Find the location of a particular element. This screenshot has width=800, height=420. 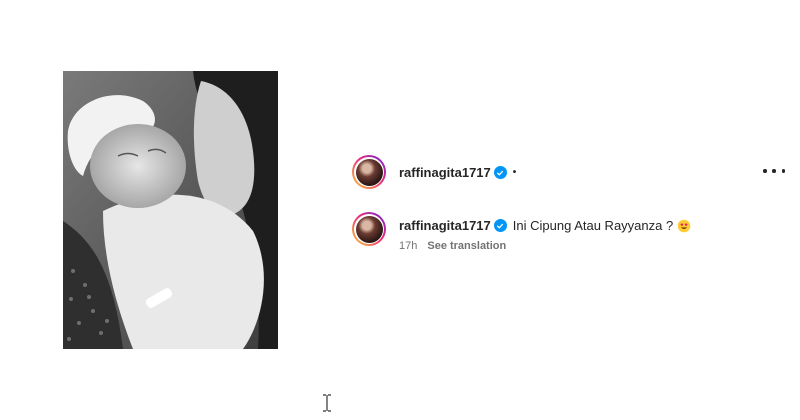

post-header: raffinagita1717 • is located at coordinates (457, 172).